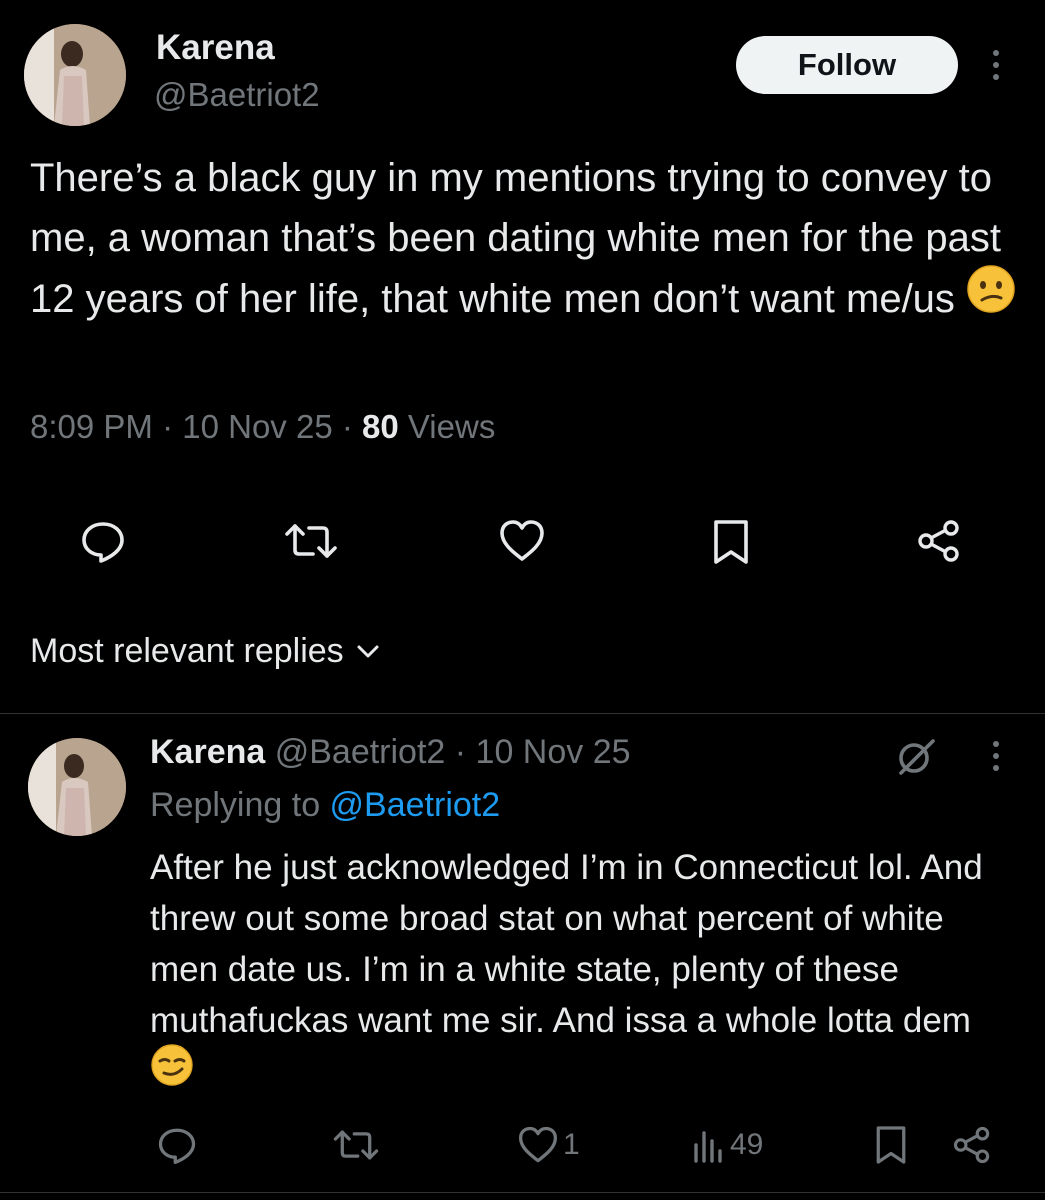  I want to click on reply-share-button, so click(972, 1145).